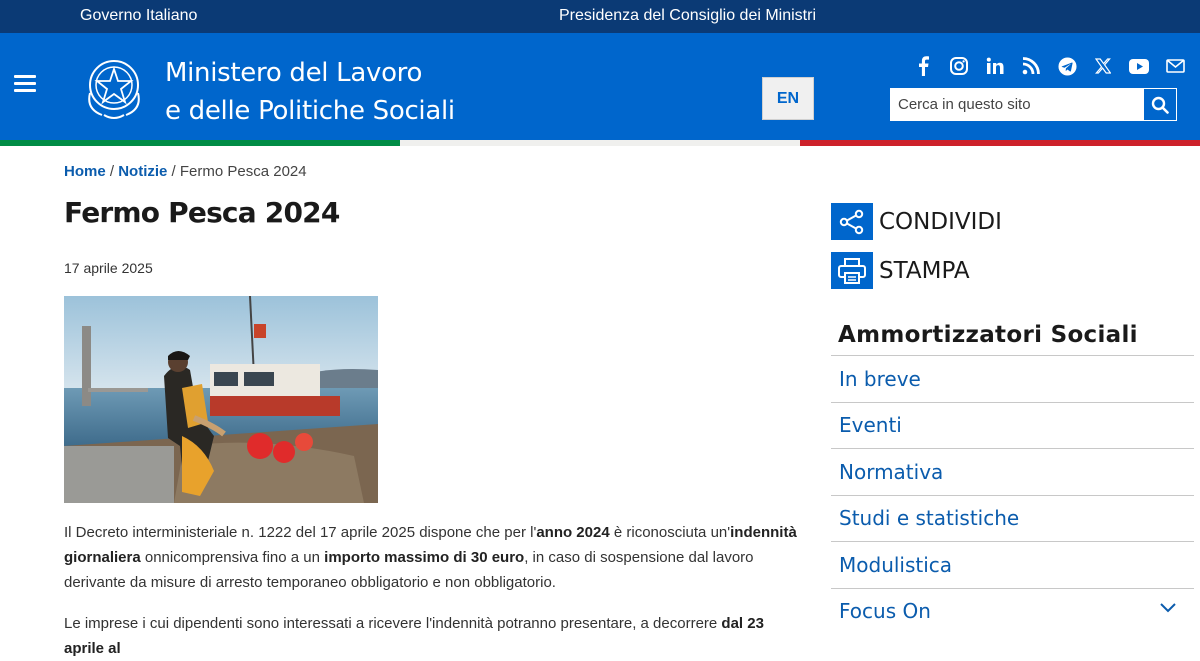  What do you see at coordinates (142, 171) in the screenshot?
I see `breadcrumb-news: Notizie` at bounding box center [142, 171].